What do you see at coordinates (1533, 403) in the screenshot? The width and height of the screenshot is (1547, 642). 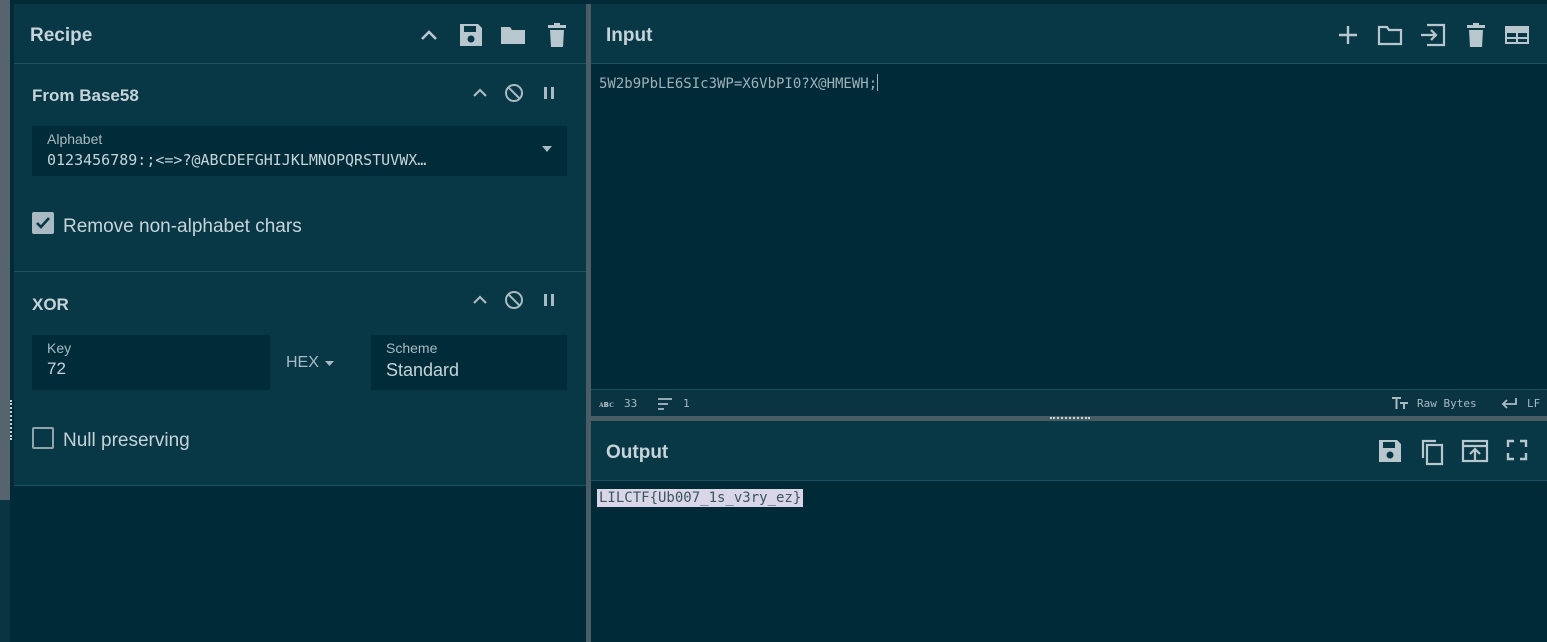 I see `eol-label: LF` at bounding box center [1533, 403].